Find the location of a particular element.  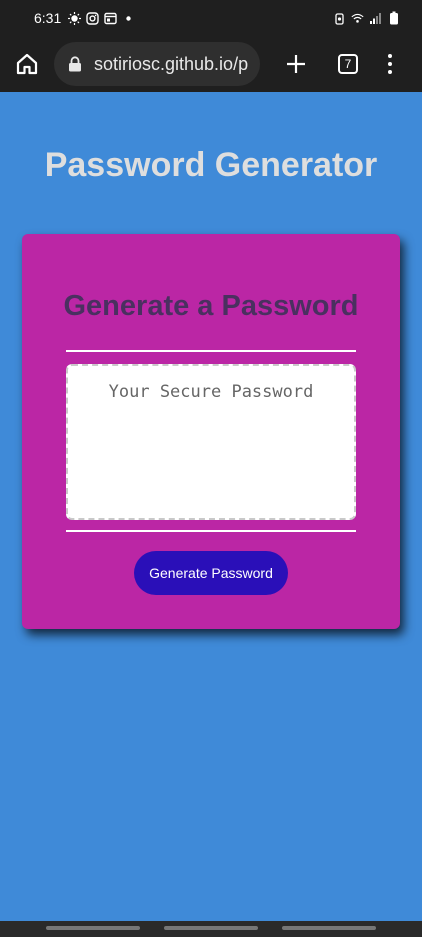

more-options-button is located at coordinates (390, 64).